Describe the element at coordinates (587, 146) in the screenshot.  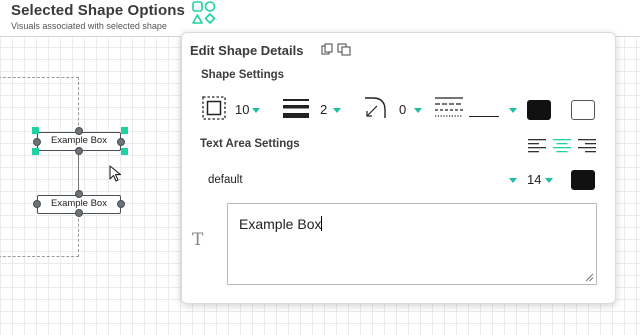
I see `align-right-icon` at that location.